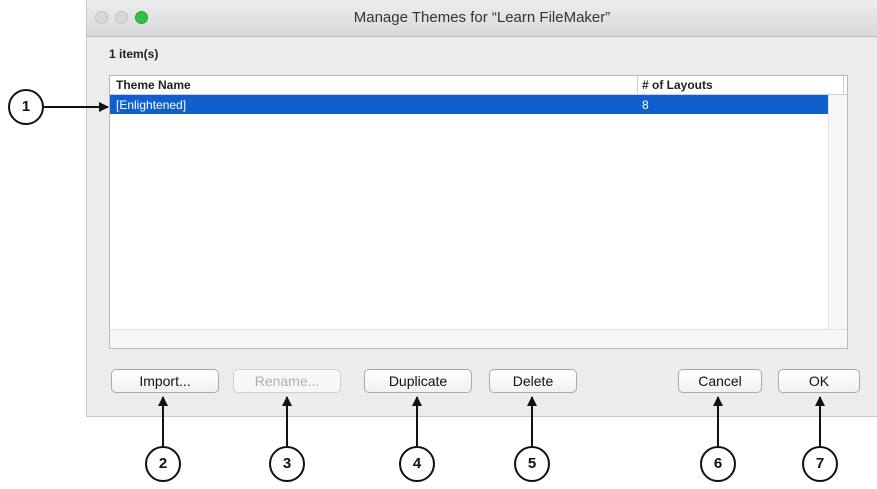  What do you see at coordinates (820, 464) in the screenshot?
I see `callout-7: 7` at bounding box center [820, 464].